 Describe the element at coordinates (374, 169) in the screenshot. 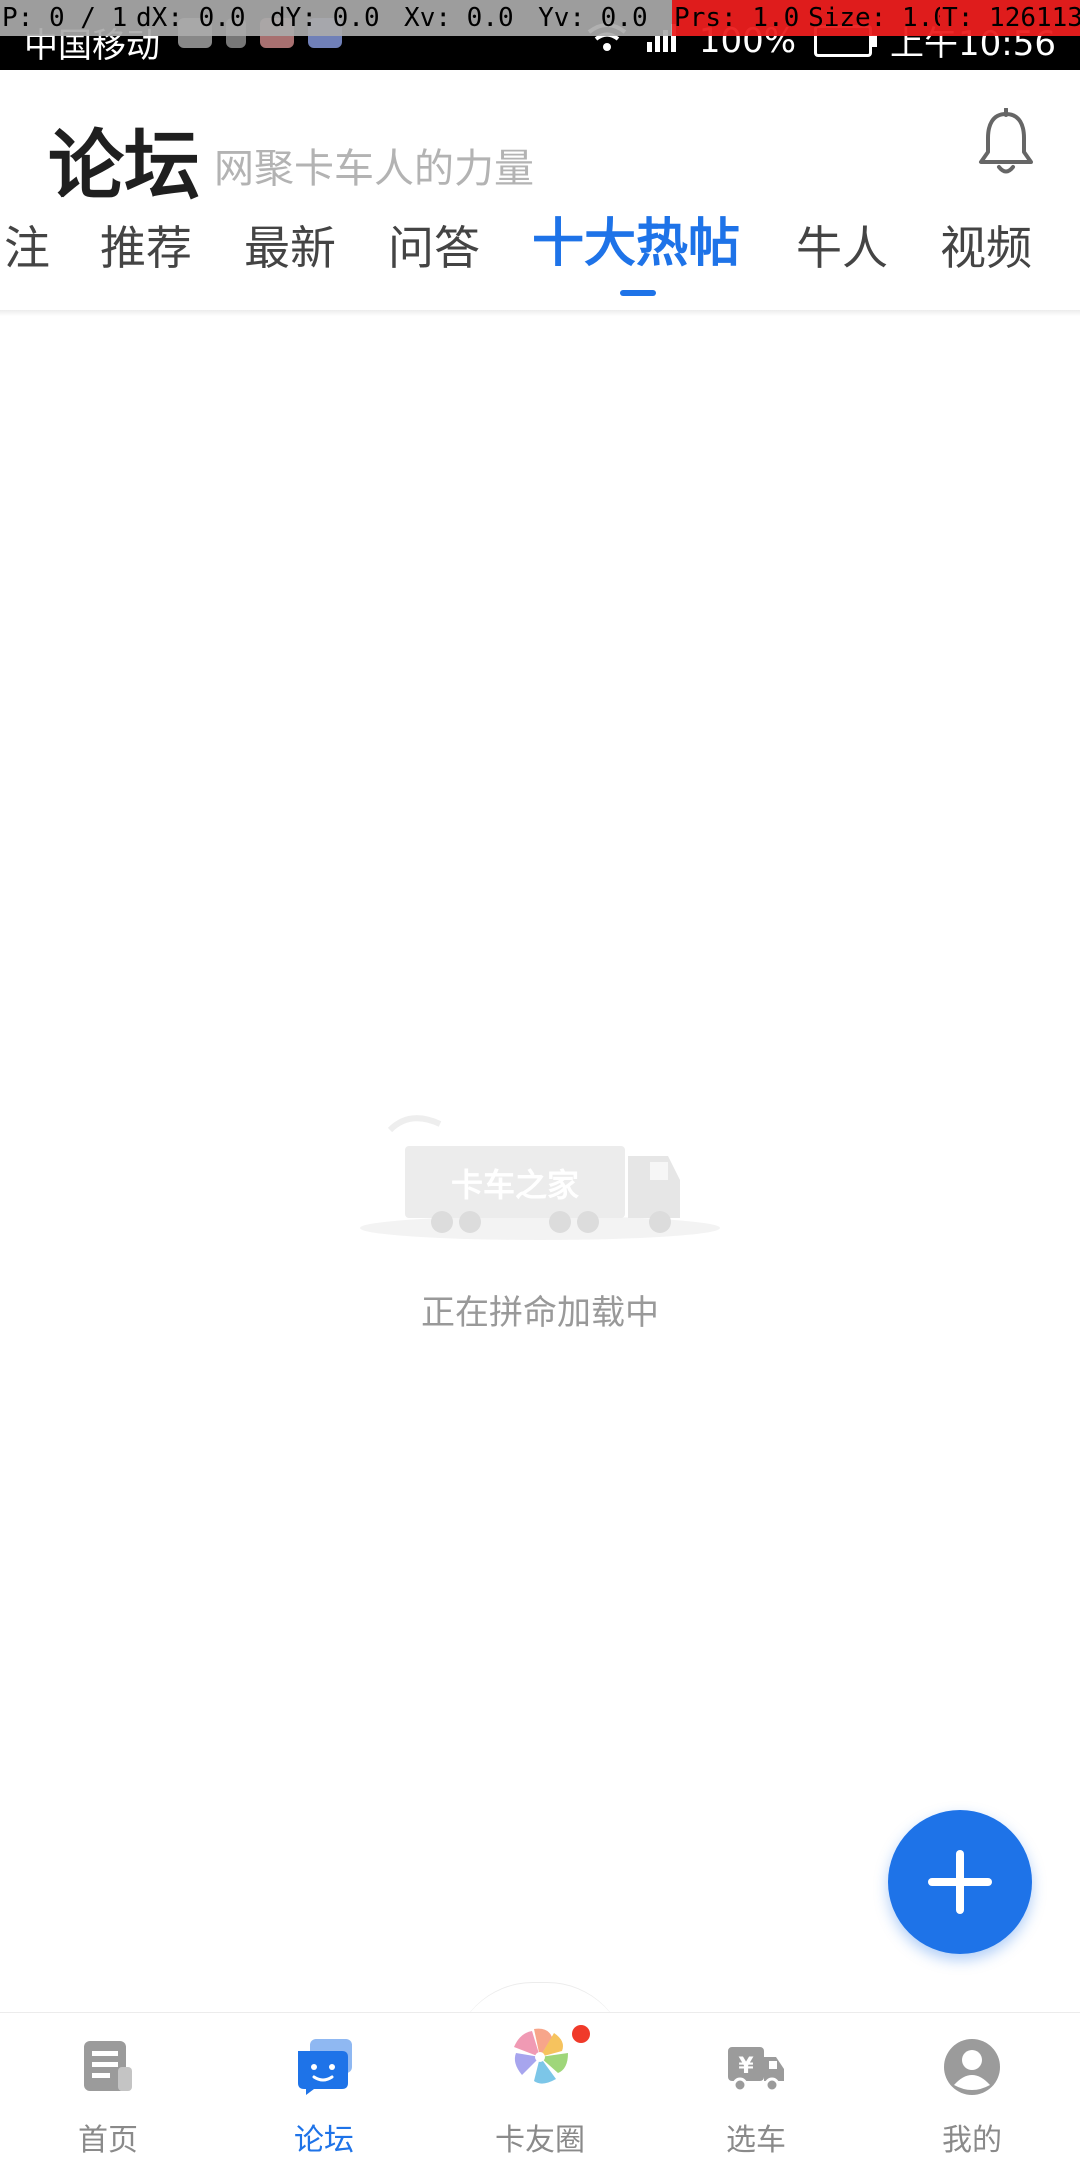

I see `page-subtitle: 网聚卡车人的力量` at that location.